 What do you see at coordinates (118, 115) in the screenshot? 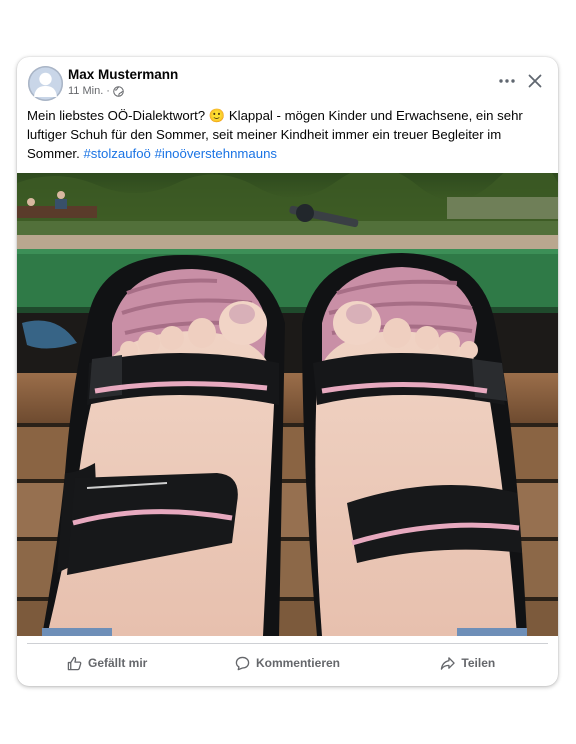
I see `post-text-intro: Mein liebstes OÖ-Dialektwort?` at bounding box center [118, 115].